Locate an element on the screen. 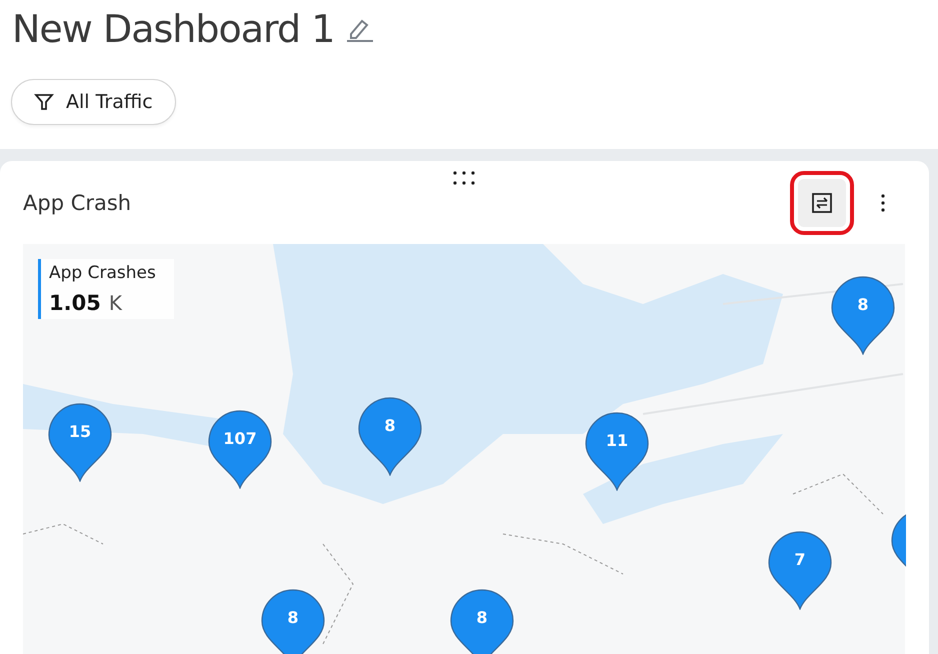 The width and height of the screenshot is (938, 654). filter-icon is located at coordinates (44, 102).